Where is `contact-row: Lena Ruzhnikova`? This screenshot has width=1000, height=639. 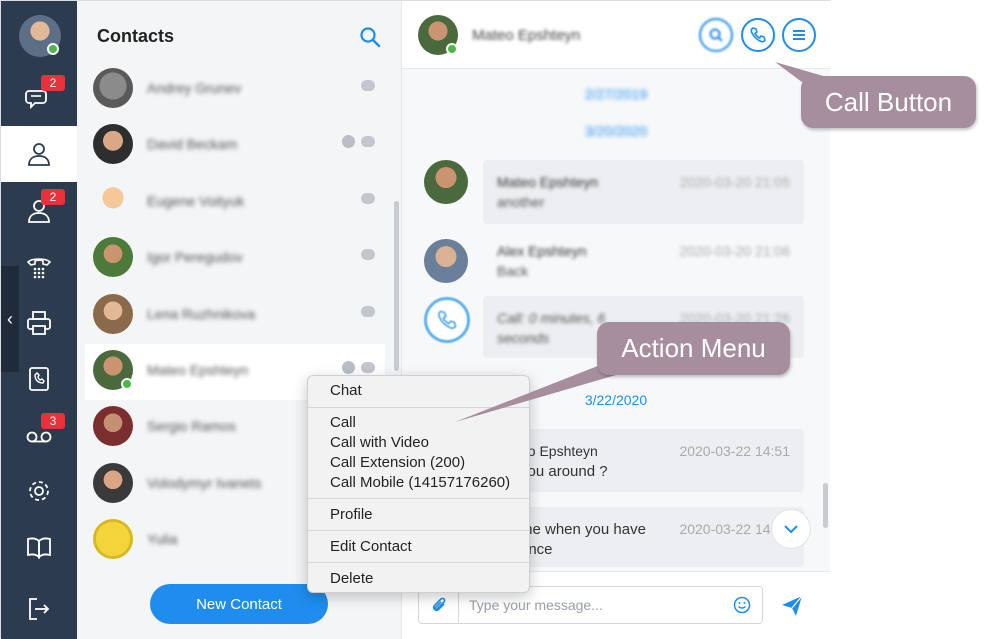
contact-row: Lena Ruzhnikova is located at coordinates (235, 316).